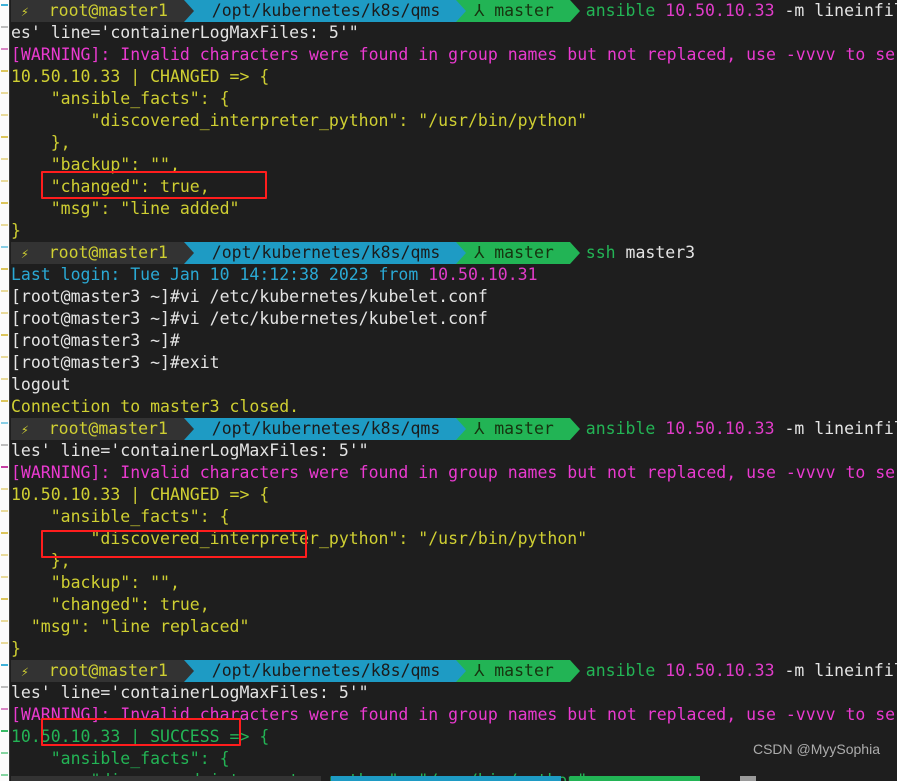 The height and width of the screenshot is (781, 897). What do you see at coordinates (835, 670) in the screenshot?
I see `command-args: -m lineinfil` at bounding box center [835, 670].